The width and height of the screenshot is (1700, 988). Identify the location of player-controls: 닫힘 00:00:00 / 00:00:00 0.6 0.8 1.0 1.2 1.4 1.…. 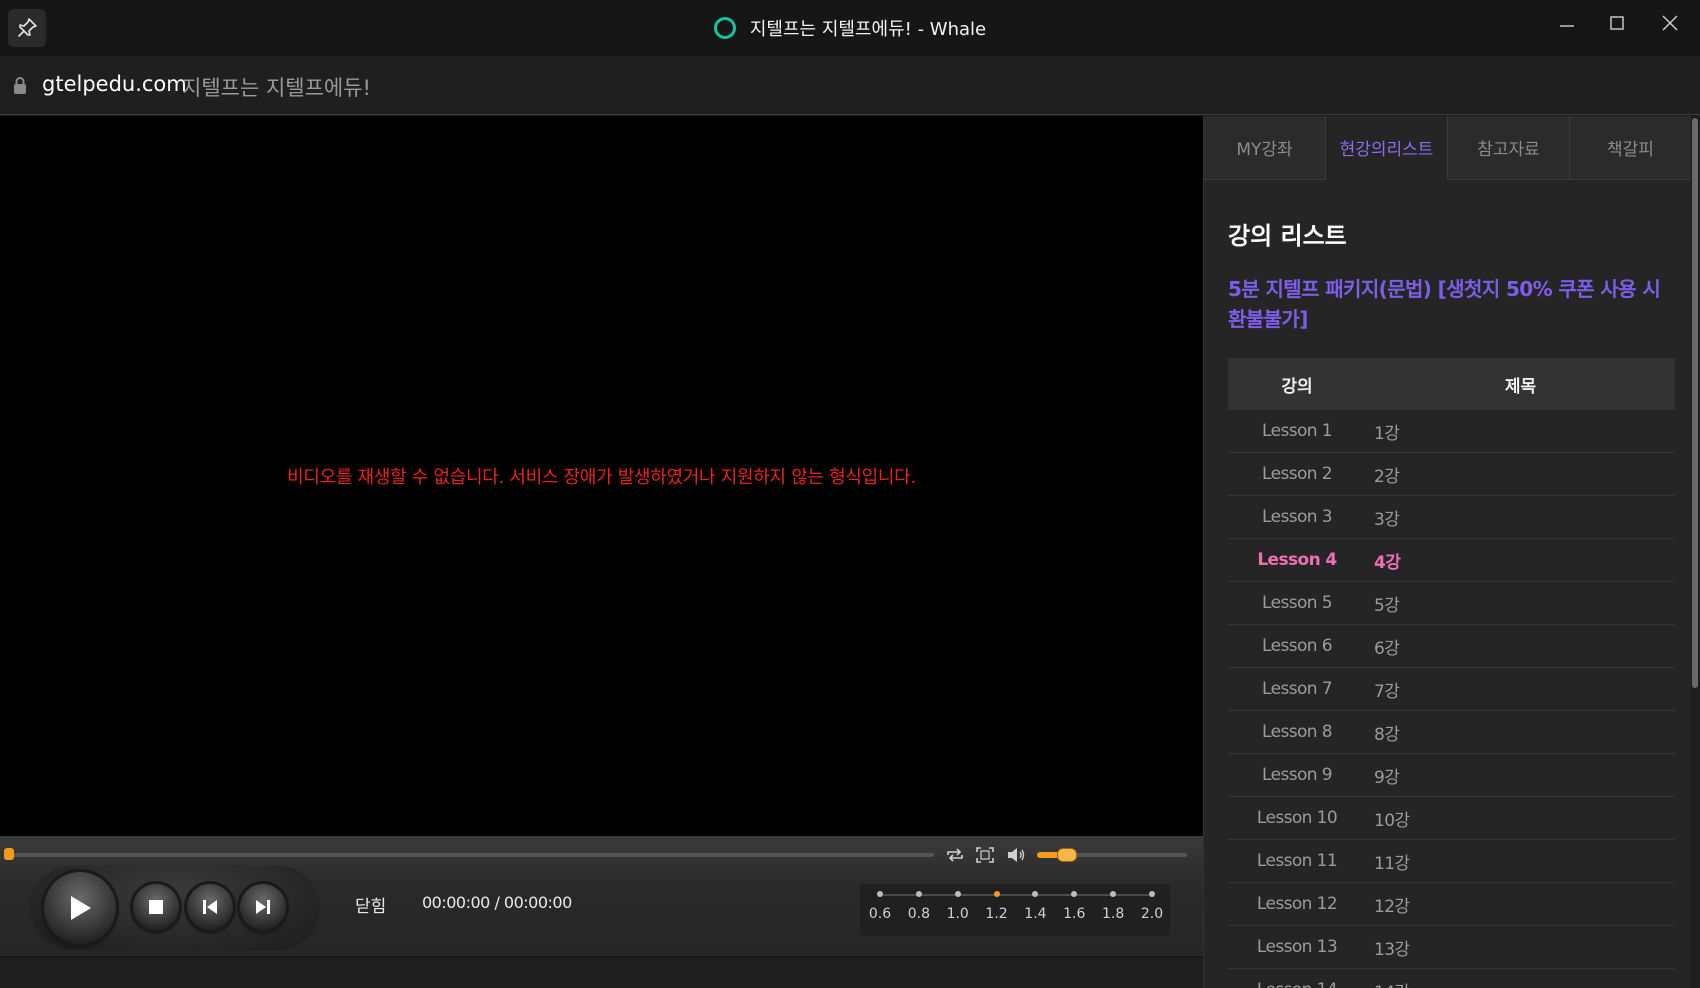
(601, 897).